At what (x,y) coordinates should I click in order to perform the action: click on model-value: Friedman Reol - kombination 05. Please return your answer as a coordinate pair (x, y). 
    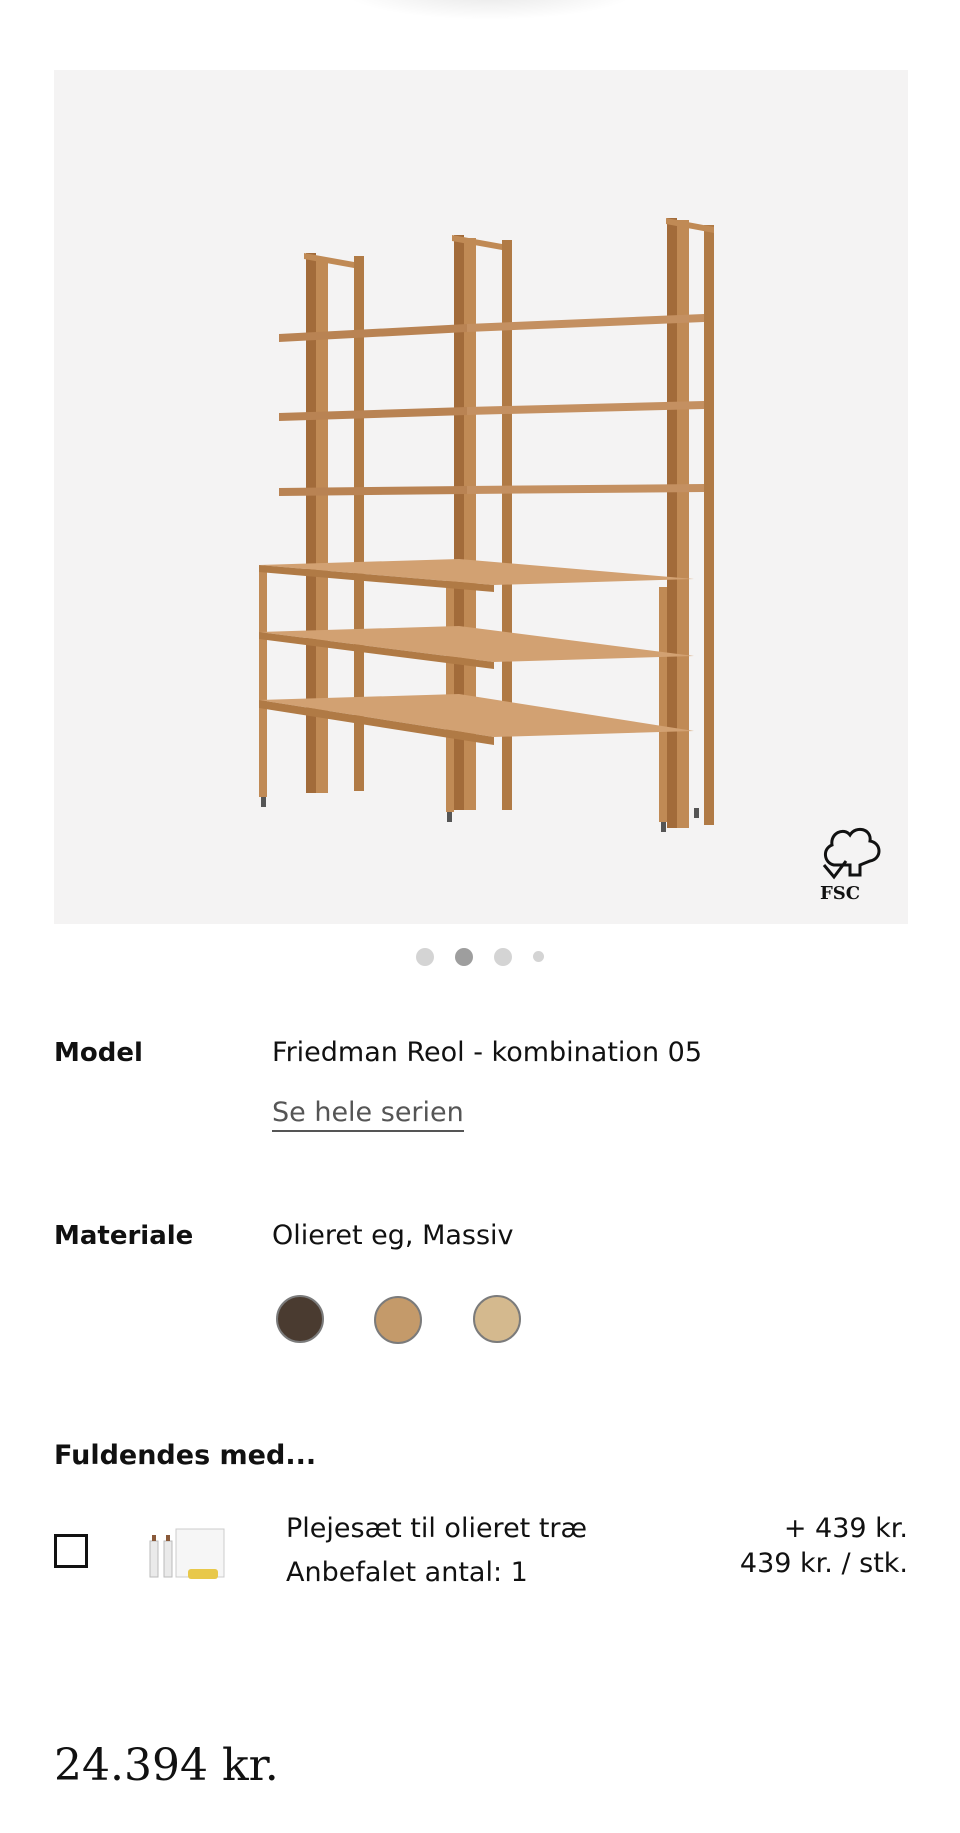
    Looking at the image, I should click on (487, 1052).